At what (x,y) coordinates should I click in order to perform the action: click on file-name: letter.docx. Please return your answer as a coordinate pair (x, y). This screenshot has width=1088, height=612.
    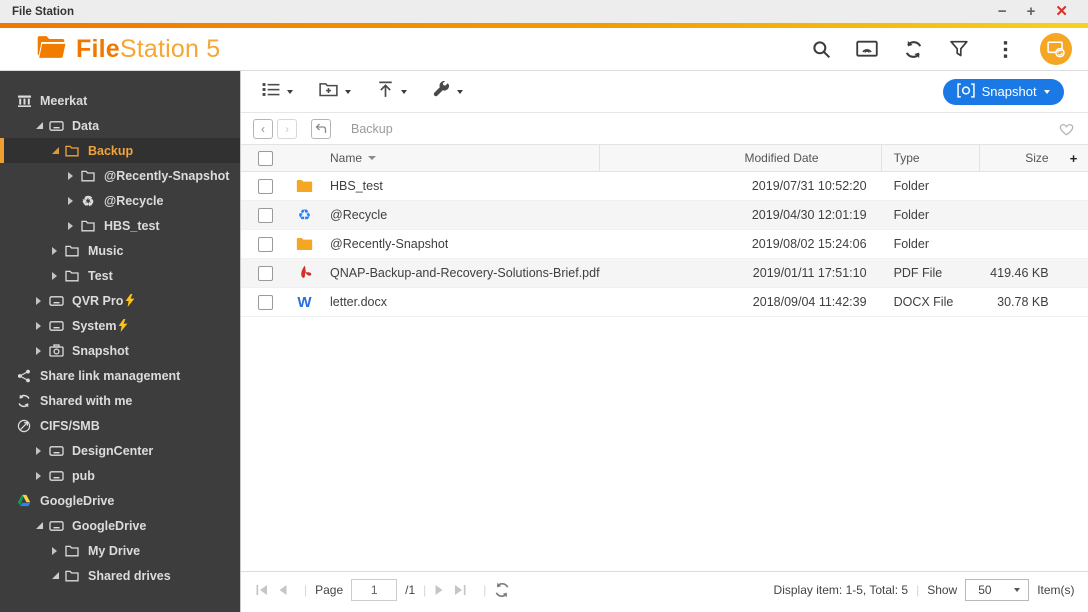
    Looking at the image, I should click on (358, 302).